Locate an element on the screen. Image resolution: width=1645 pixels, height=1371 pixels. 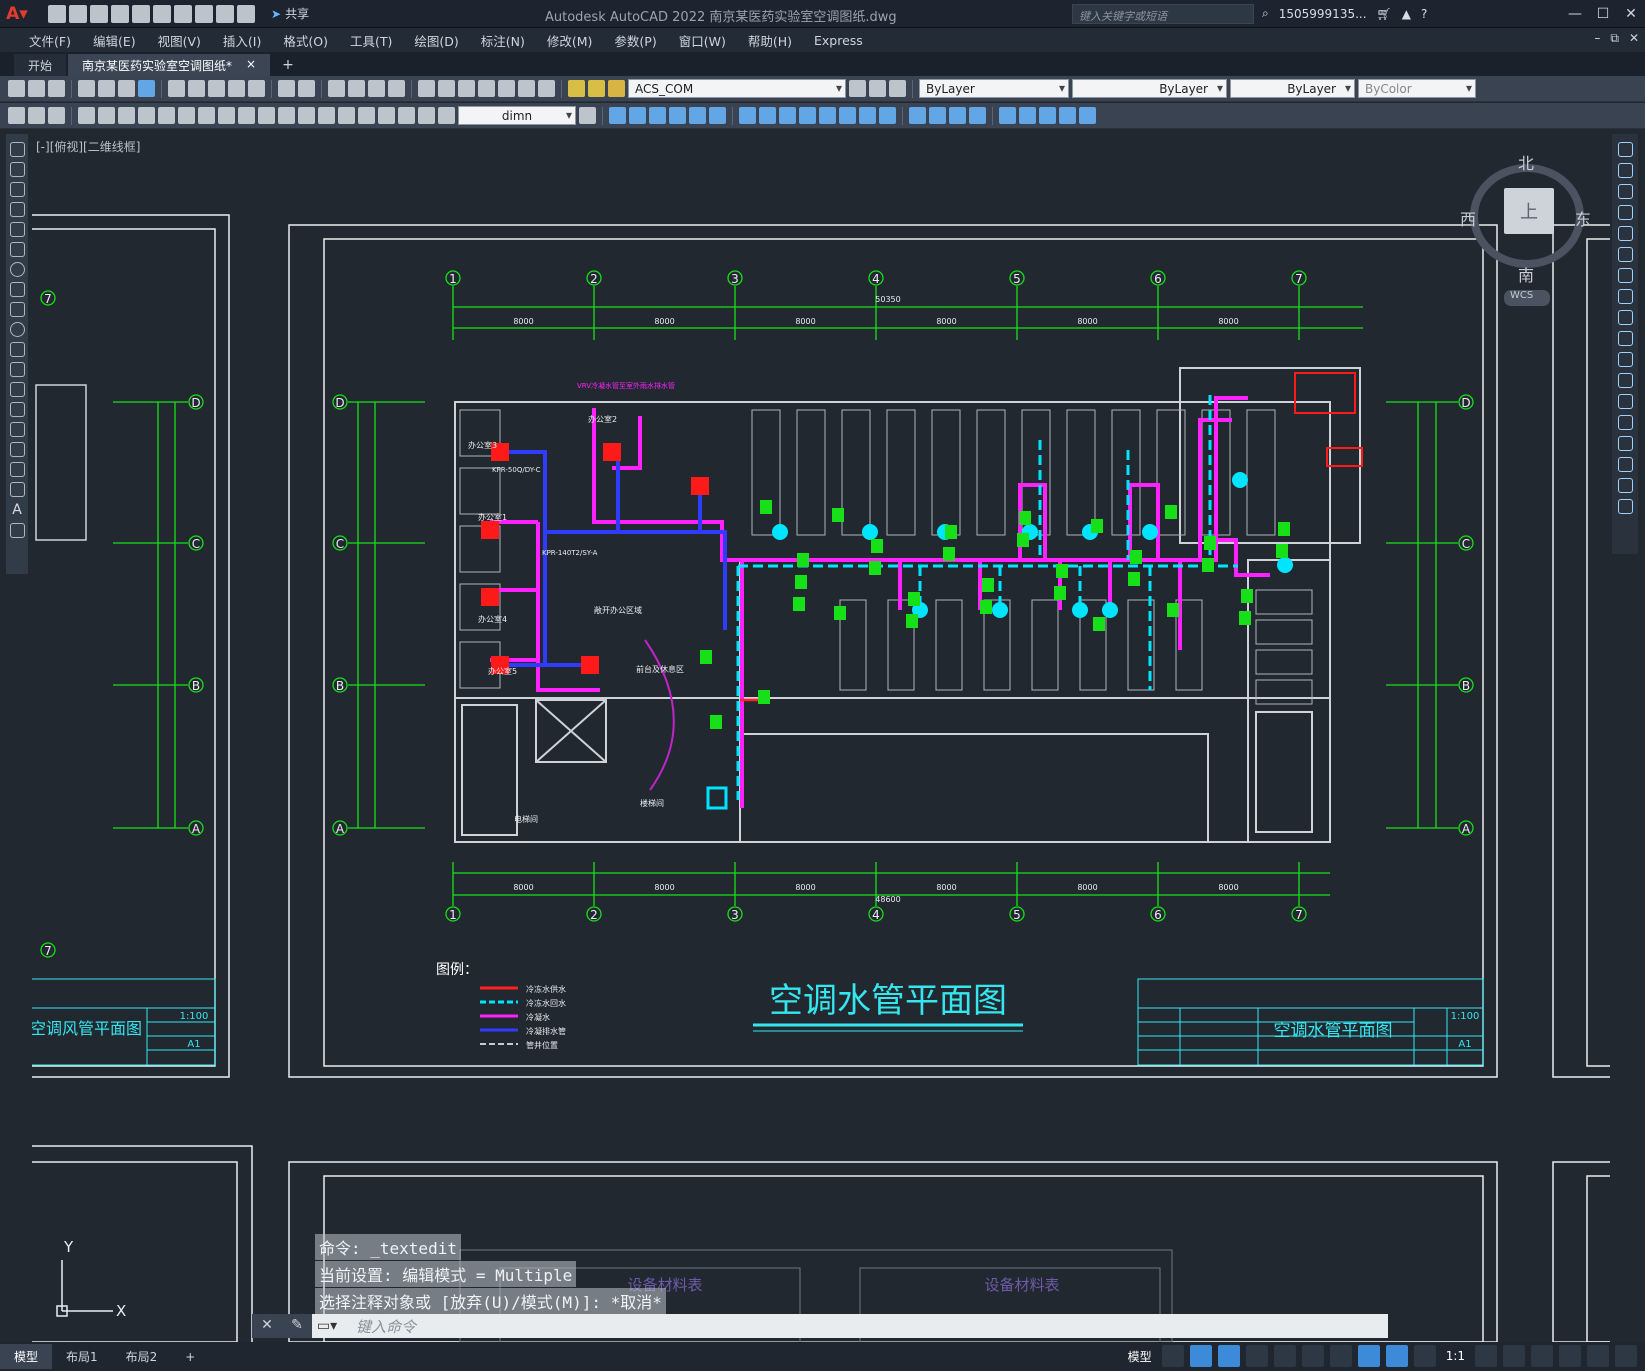
menu-edit: 编辑(E) is located at coordinates (114, 40).